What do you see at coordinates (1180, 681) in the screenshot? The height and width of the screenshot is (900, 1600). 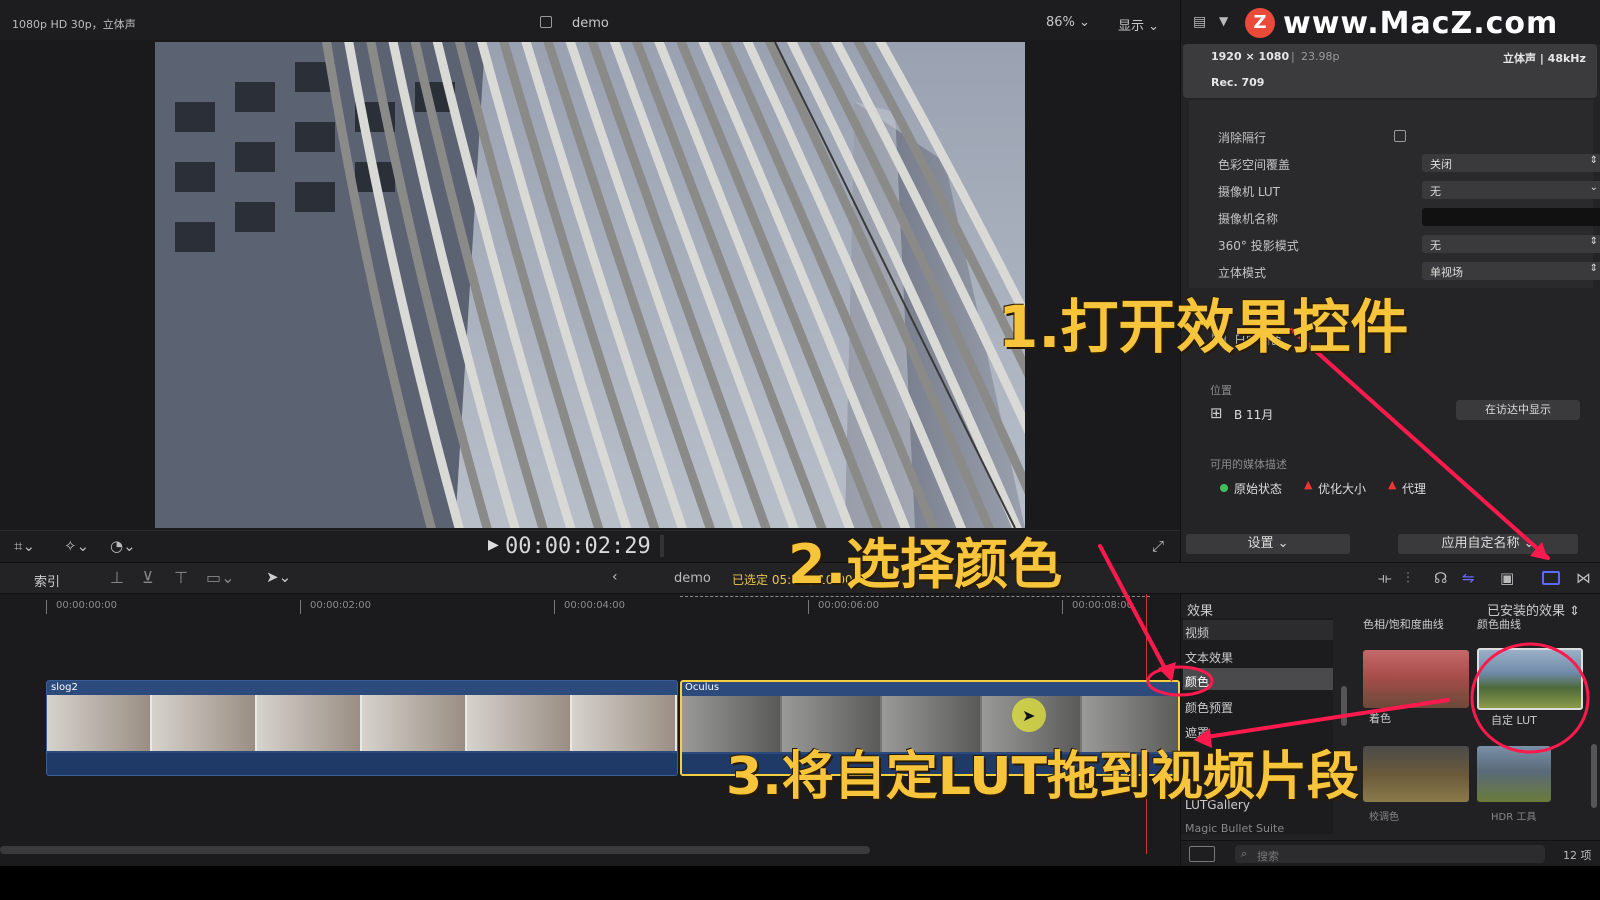 I see `highlight-color-category` at bounding box center [1180, 681].